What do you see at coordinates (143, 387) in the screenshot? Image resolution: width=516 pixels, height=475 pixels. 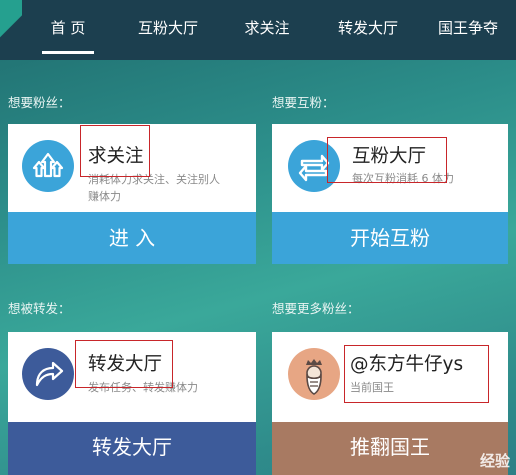 I see `card-desc-repost-hall: 发布任务、转发赚体力` at bounding box center [143, 387].